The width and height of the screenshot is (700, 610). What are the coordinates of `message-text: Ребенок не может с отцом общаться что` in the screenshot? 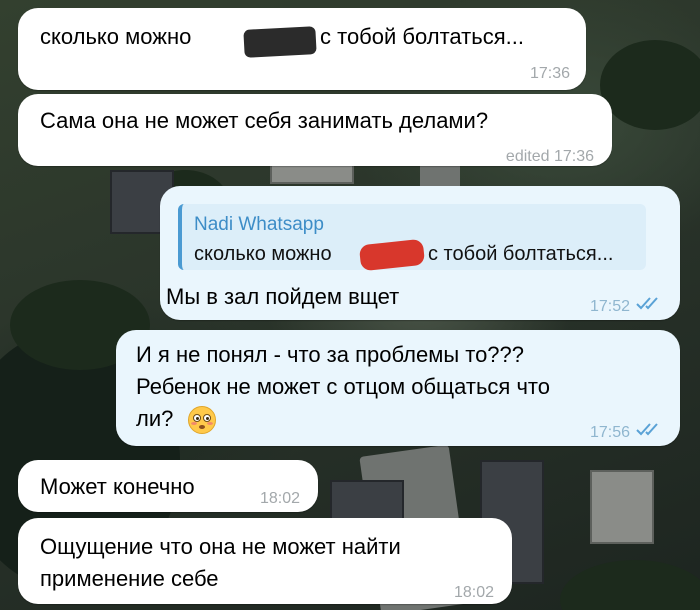 It's located at (343, 386).